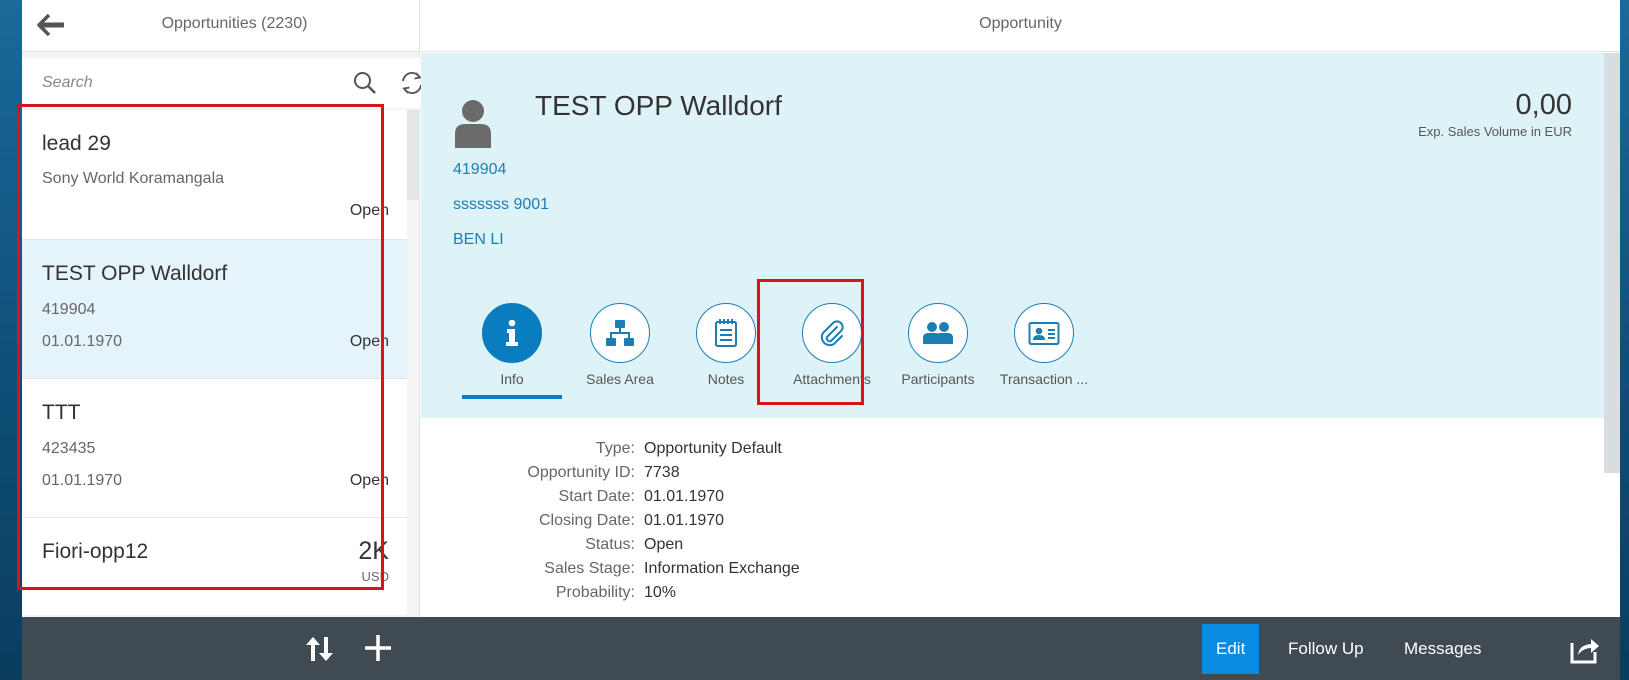 Image resolution: width=1629 pixels, height=680 pixels. What do you see at coordinates (662, 472) in the screenshot?
I see `field-value: 7738` at bounding box center [662, 472].